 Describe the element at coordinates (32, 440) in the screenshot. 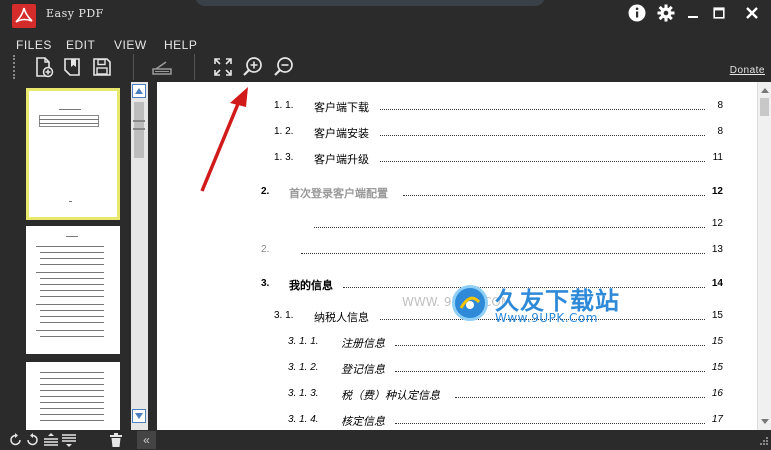

I see `rotate-right-button` at that location.